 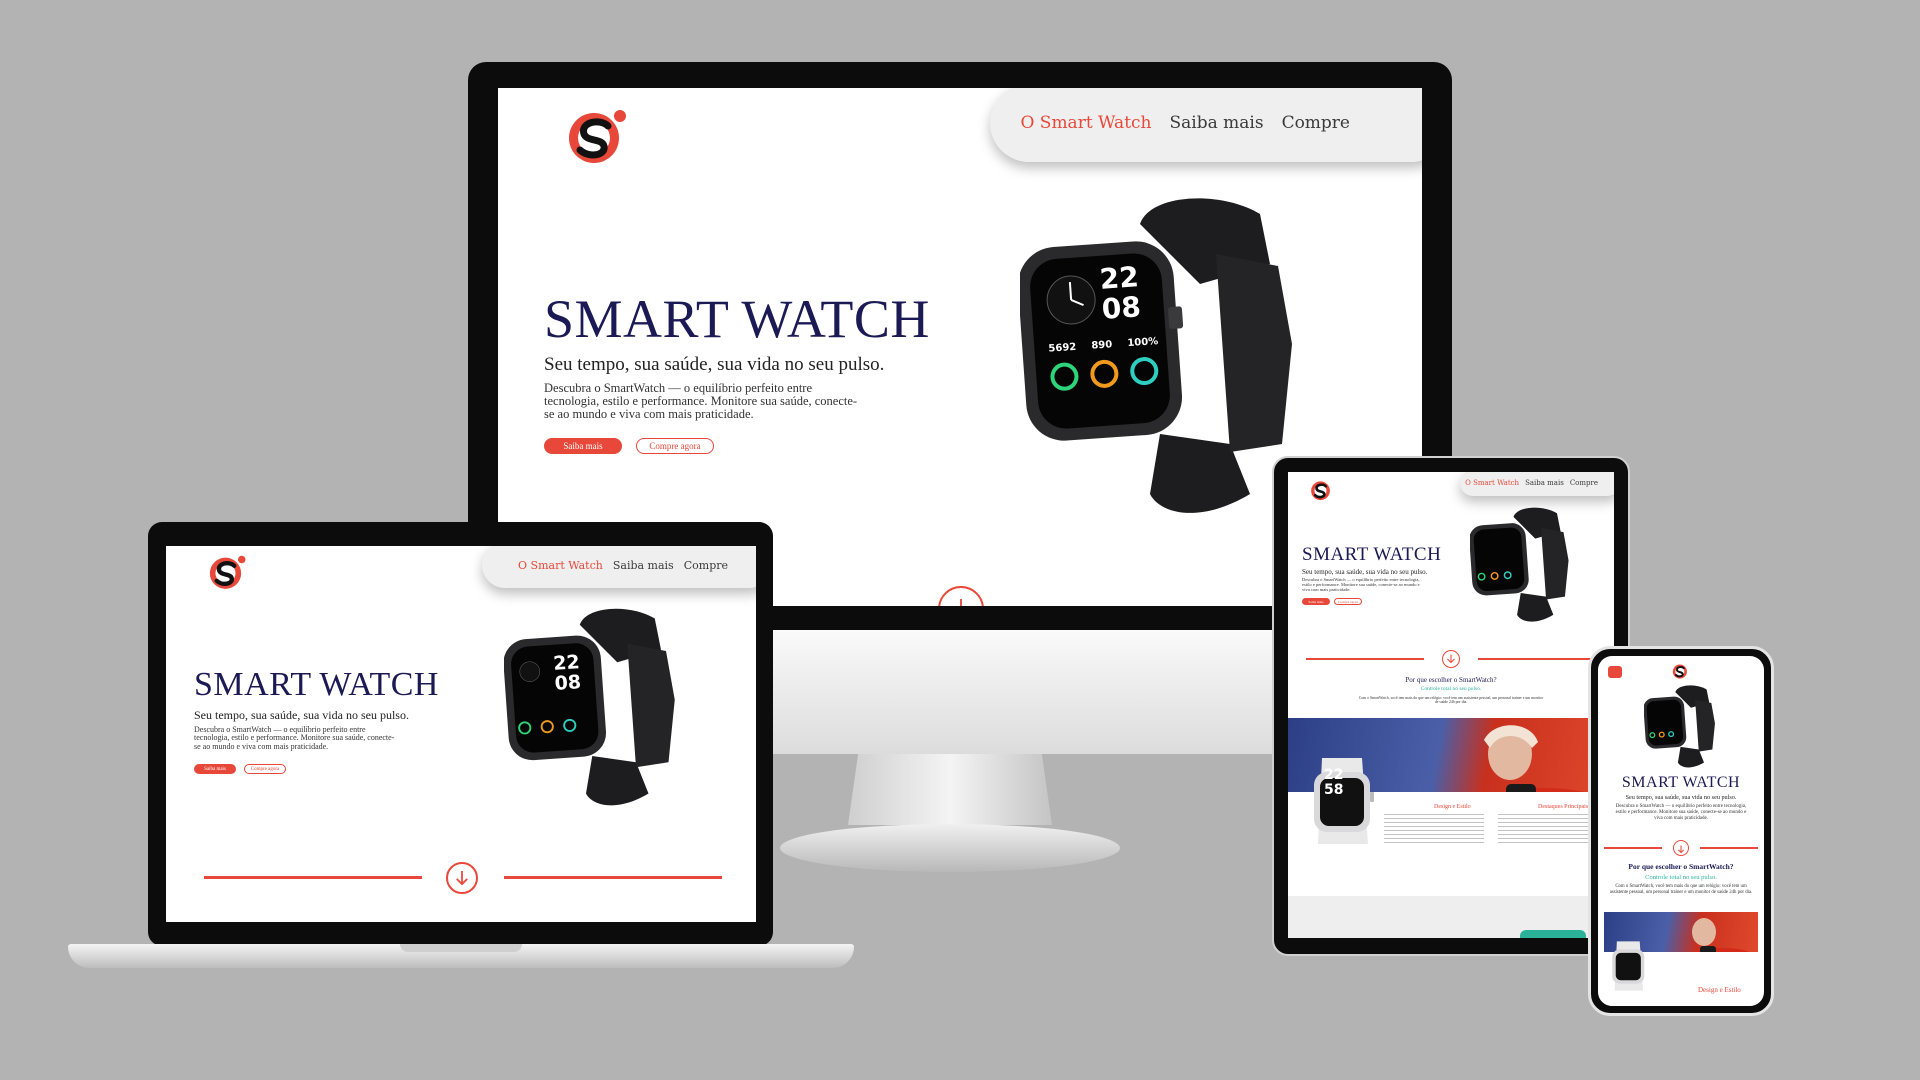 I want to click on clock-face-icon, so click(x=1071, y=300).